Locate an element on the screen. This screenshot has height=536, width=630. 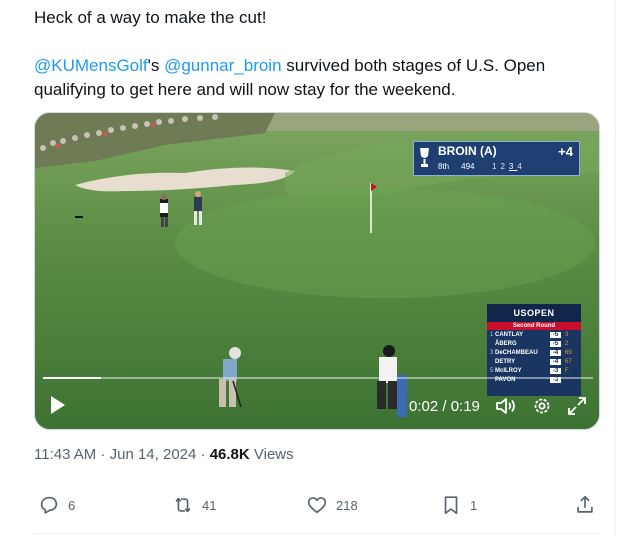
reply-icon is located at coordinates (49, 505).